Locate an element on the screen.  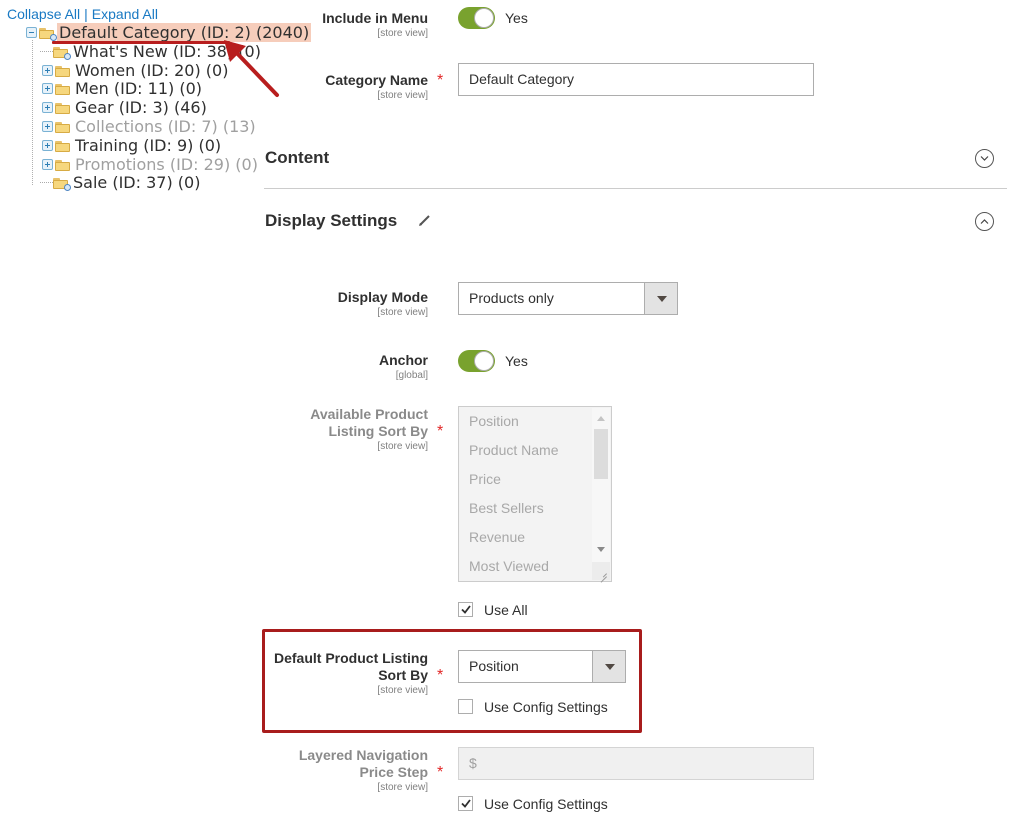
option-item: Most Viewed is located at coordinates (509, 566).